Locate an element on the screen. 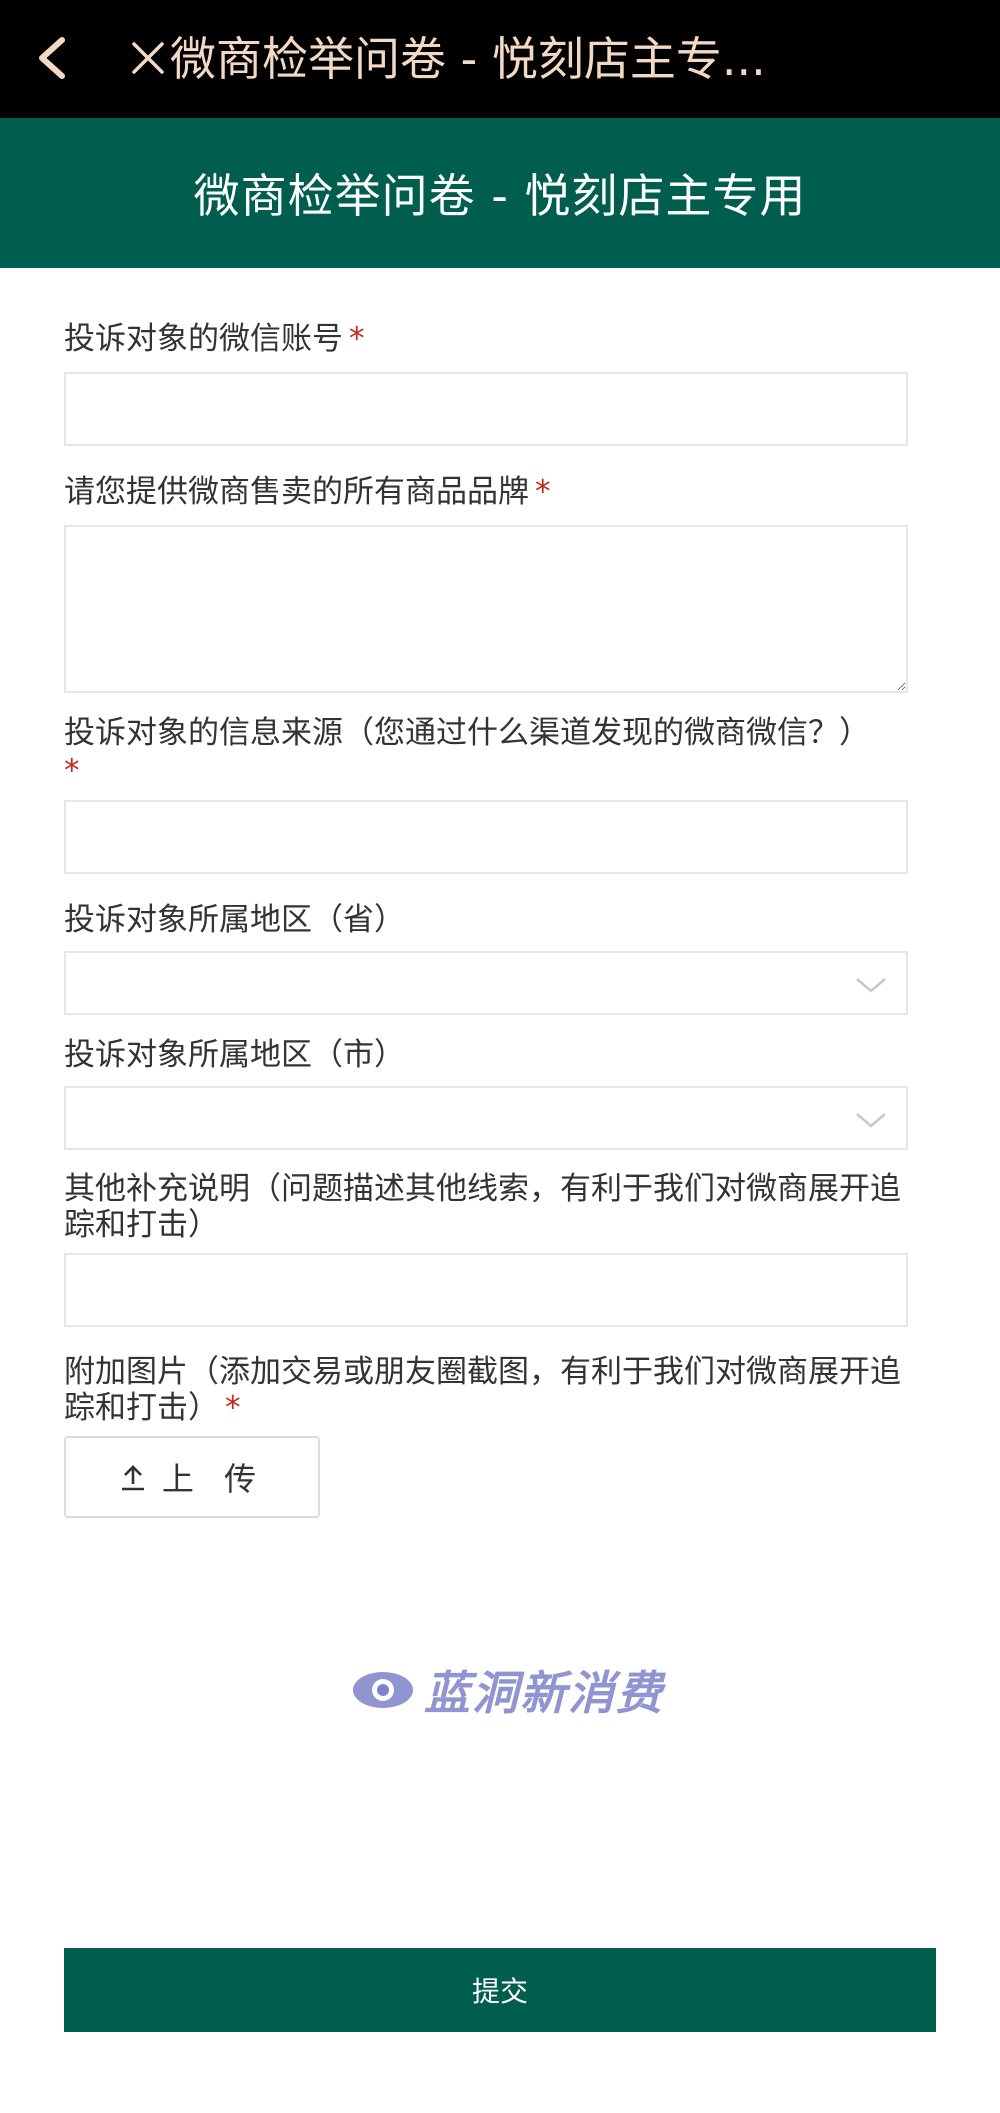 Image resolution: width=1000 pixels, height=2113 pixels. page-header: 微商检举问卷 - 悦刻店主专用 is located at coordinates (500, 193).